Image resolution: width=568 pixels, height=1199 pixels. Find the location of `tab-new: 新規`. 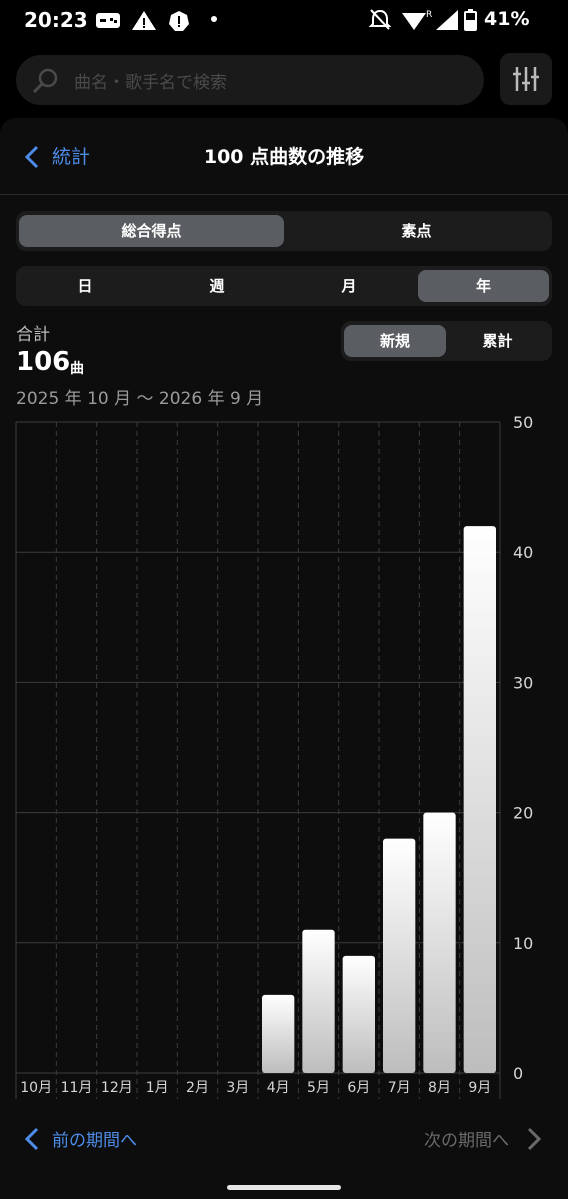

tab-new: 新規 is located at coordinates (395, 341).